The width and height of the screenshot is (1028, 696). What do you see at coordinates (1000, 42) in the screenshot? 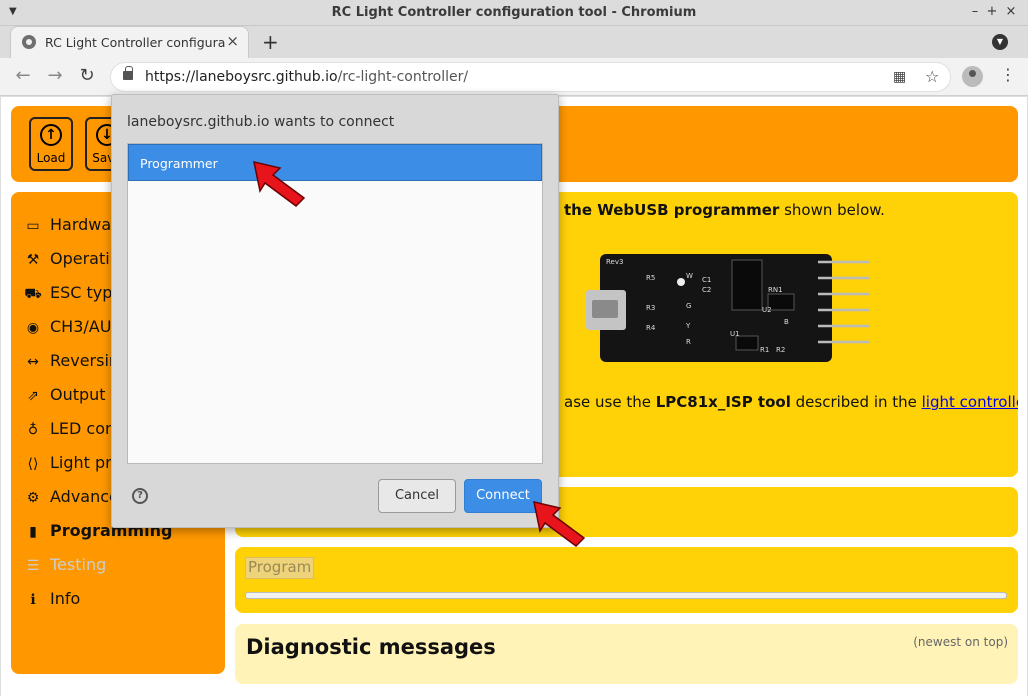
I see `tab-search-icon: ▼` at bounding box center [1000, 42].